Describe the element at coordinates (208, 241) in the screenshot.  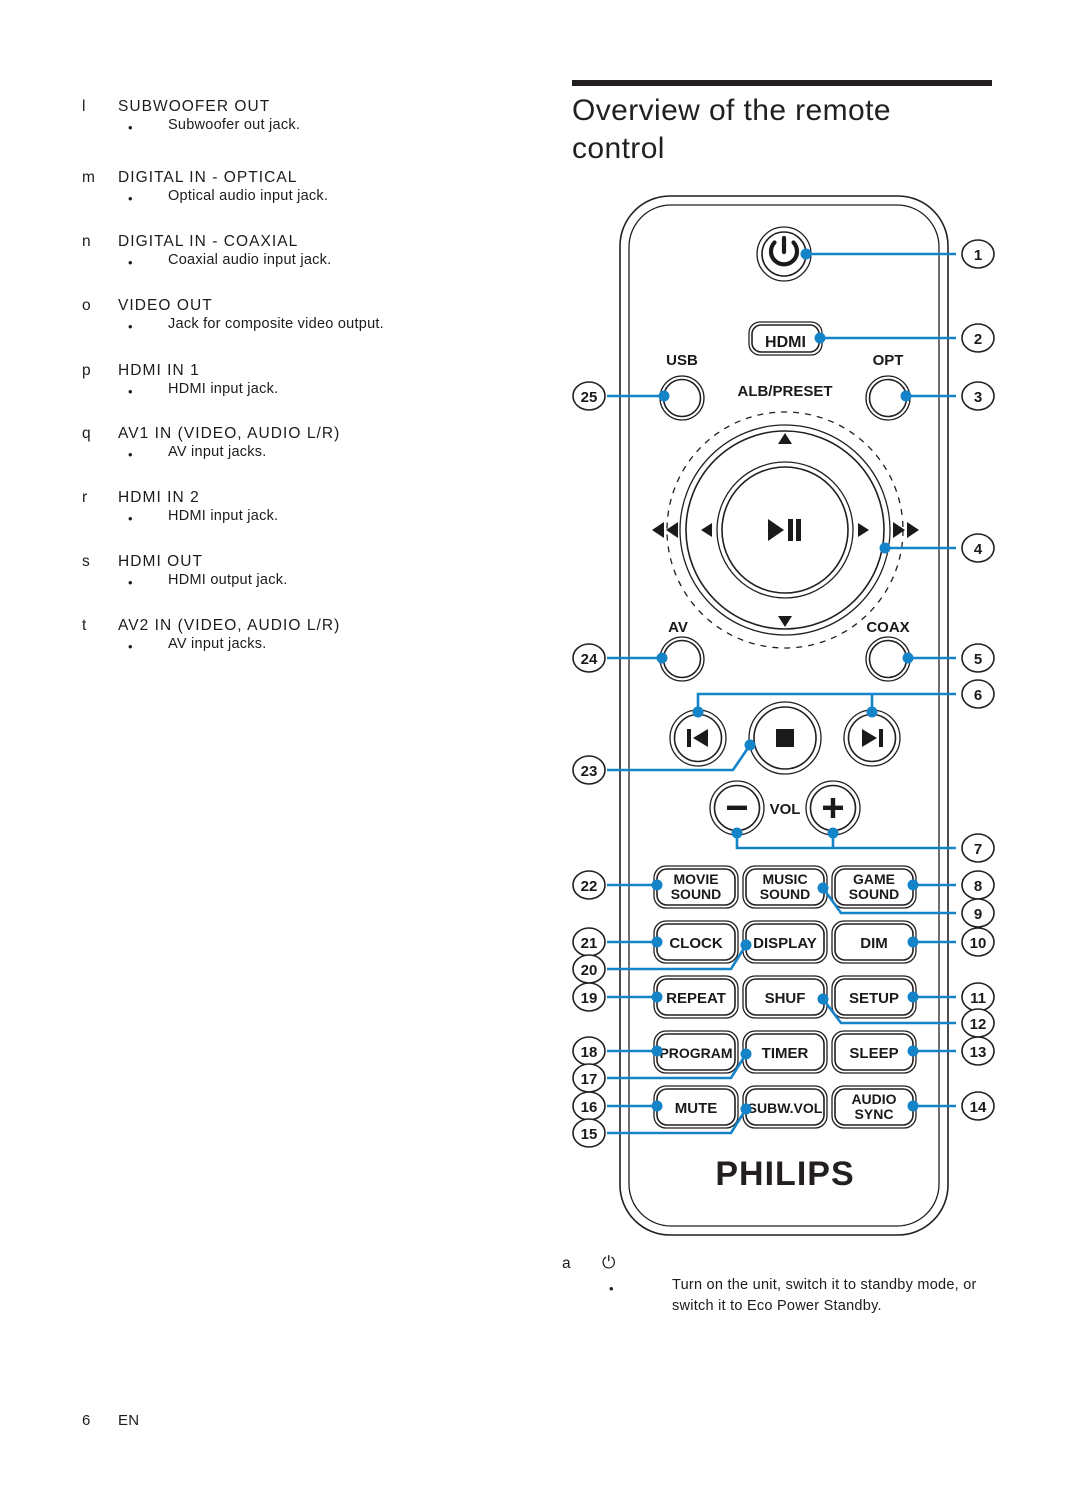
I see `entry-heading: DIGITAL IN - COAXIAL` at that location.